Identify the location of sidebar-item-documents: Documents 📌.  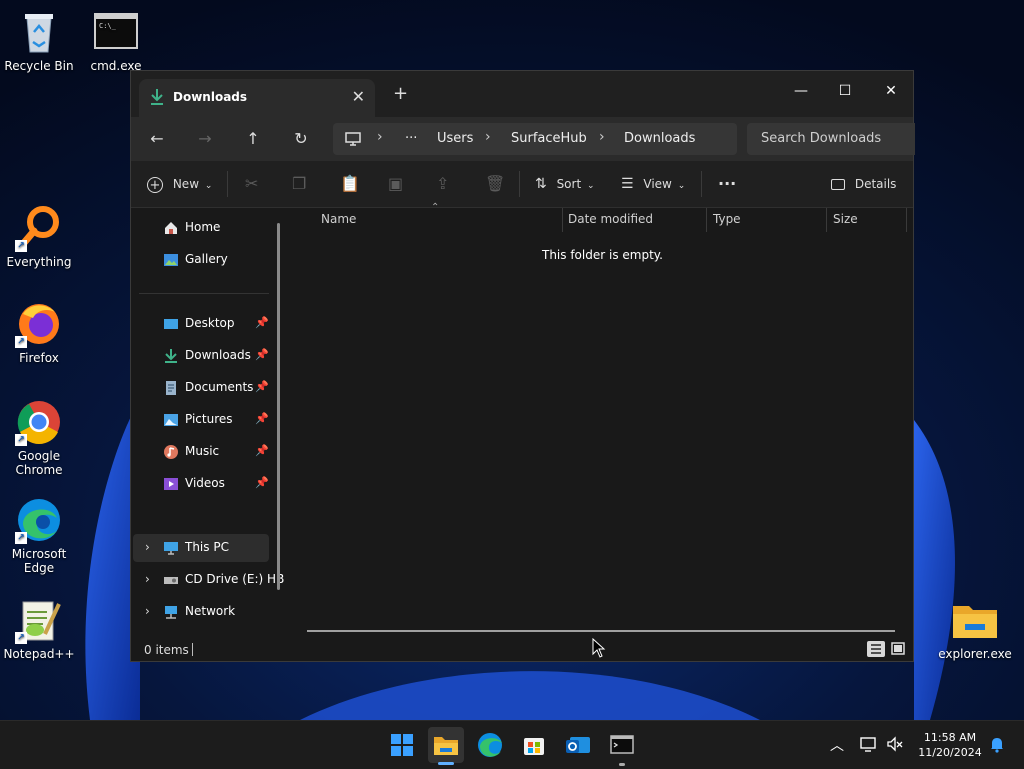
(201, 388).